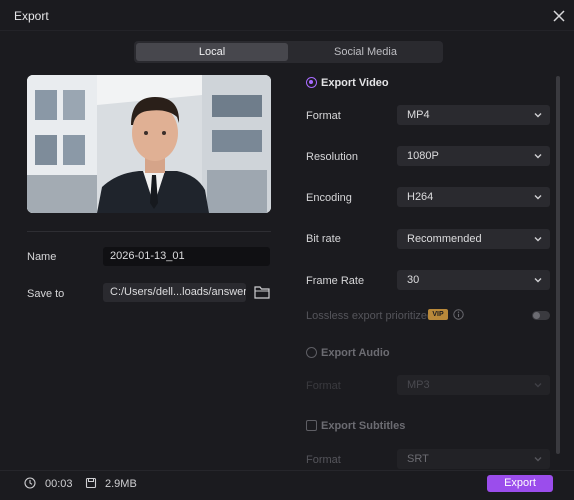 This screenshot has height=500, width=574. I want to click on export-subtitles-checkbox, so click(311, 425).